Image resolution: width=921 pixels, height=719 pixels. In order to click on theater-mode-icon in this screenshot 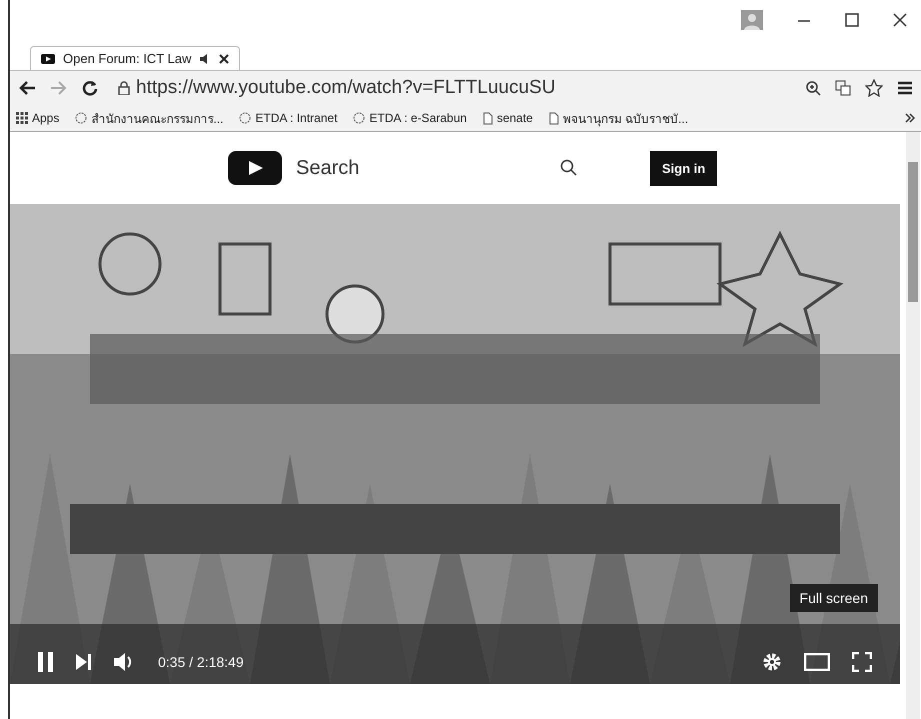, I will do `click(817, 662)`.